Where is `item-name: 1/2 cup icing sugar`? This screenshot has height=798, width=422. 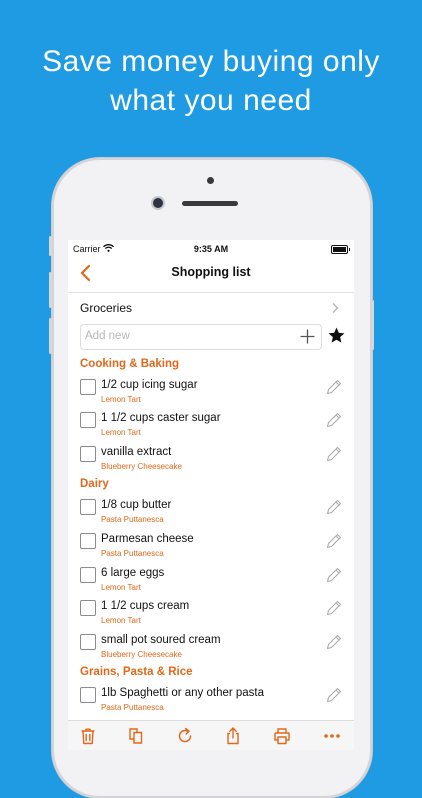 item-name: 1/2 cup icing sugar is located at coordinates (149, 385).